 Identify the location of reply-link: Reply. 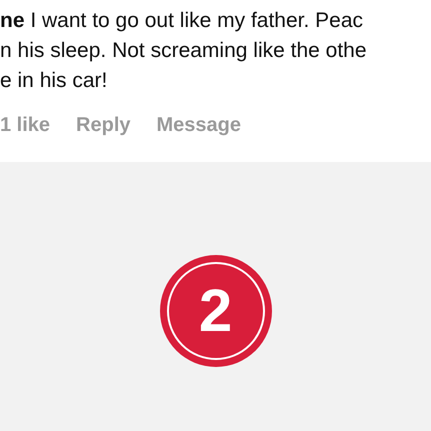
(103, 125).